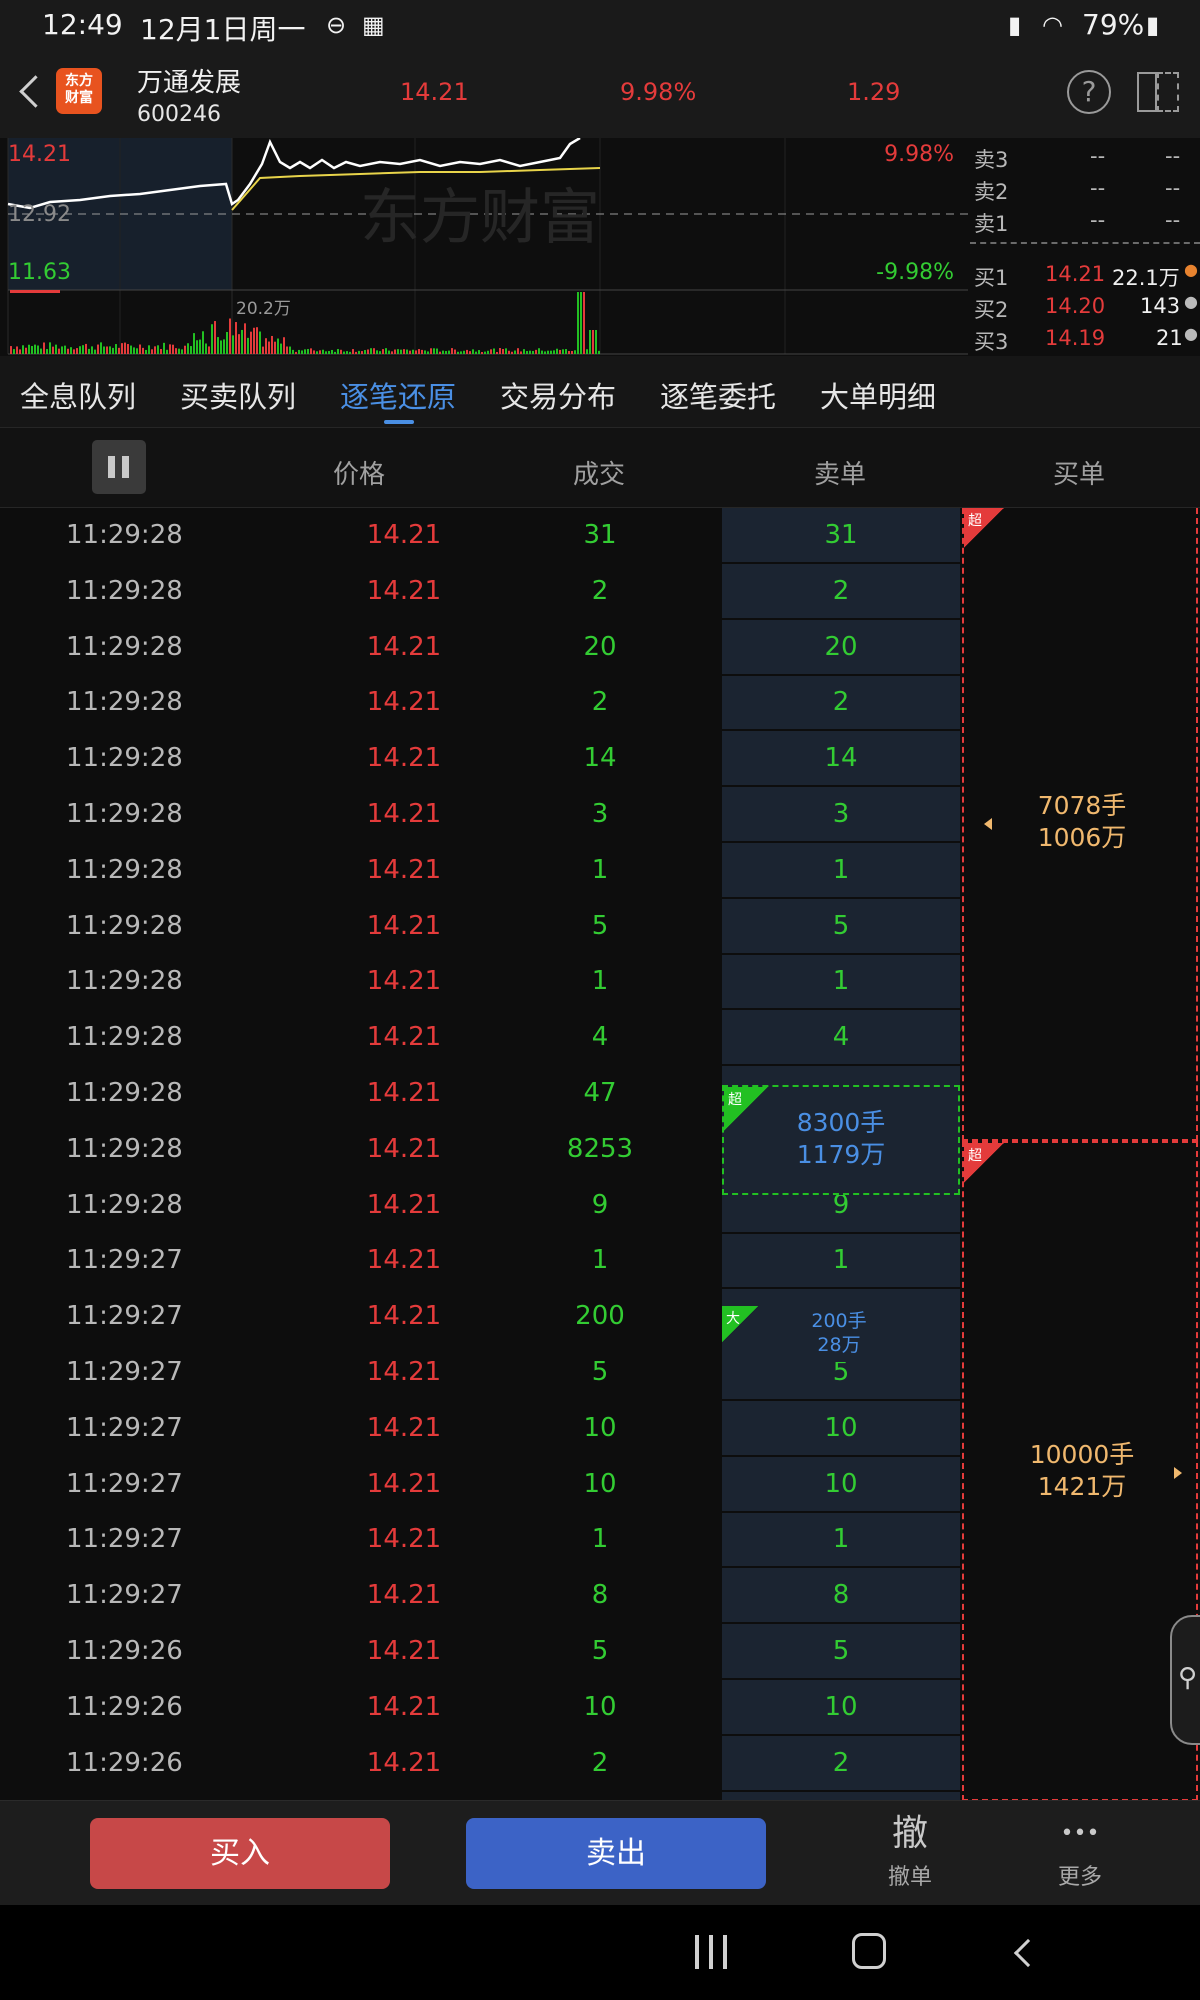 This screenshot has width=1200, height=2000. Describe the element at coordinates (600, 24) in the screenshot. I see `status-bar: 12:49 12月1日周一 ⊖ ▦ ▮ ◠ 79% ▮` at that location.